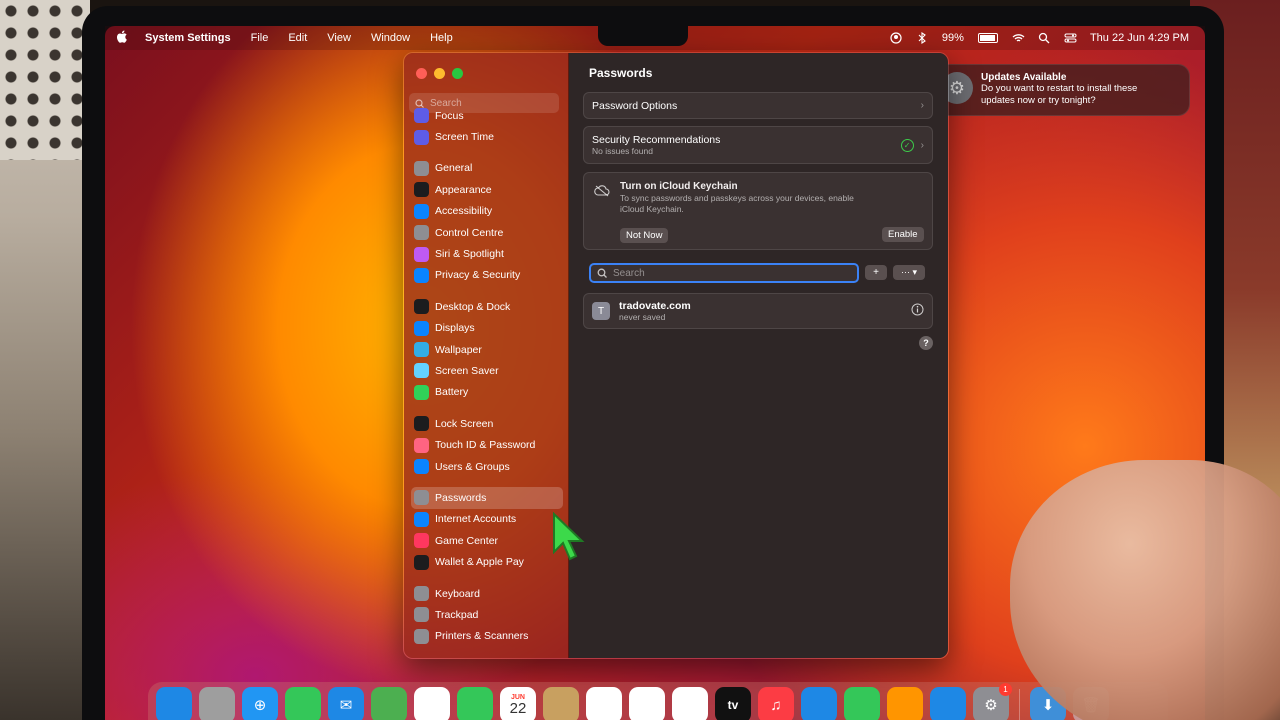  Describe the element at coordinates (948, 703) in the screenshot. I see `app-store-icon` at that location.